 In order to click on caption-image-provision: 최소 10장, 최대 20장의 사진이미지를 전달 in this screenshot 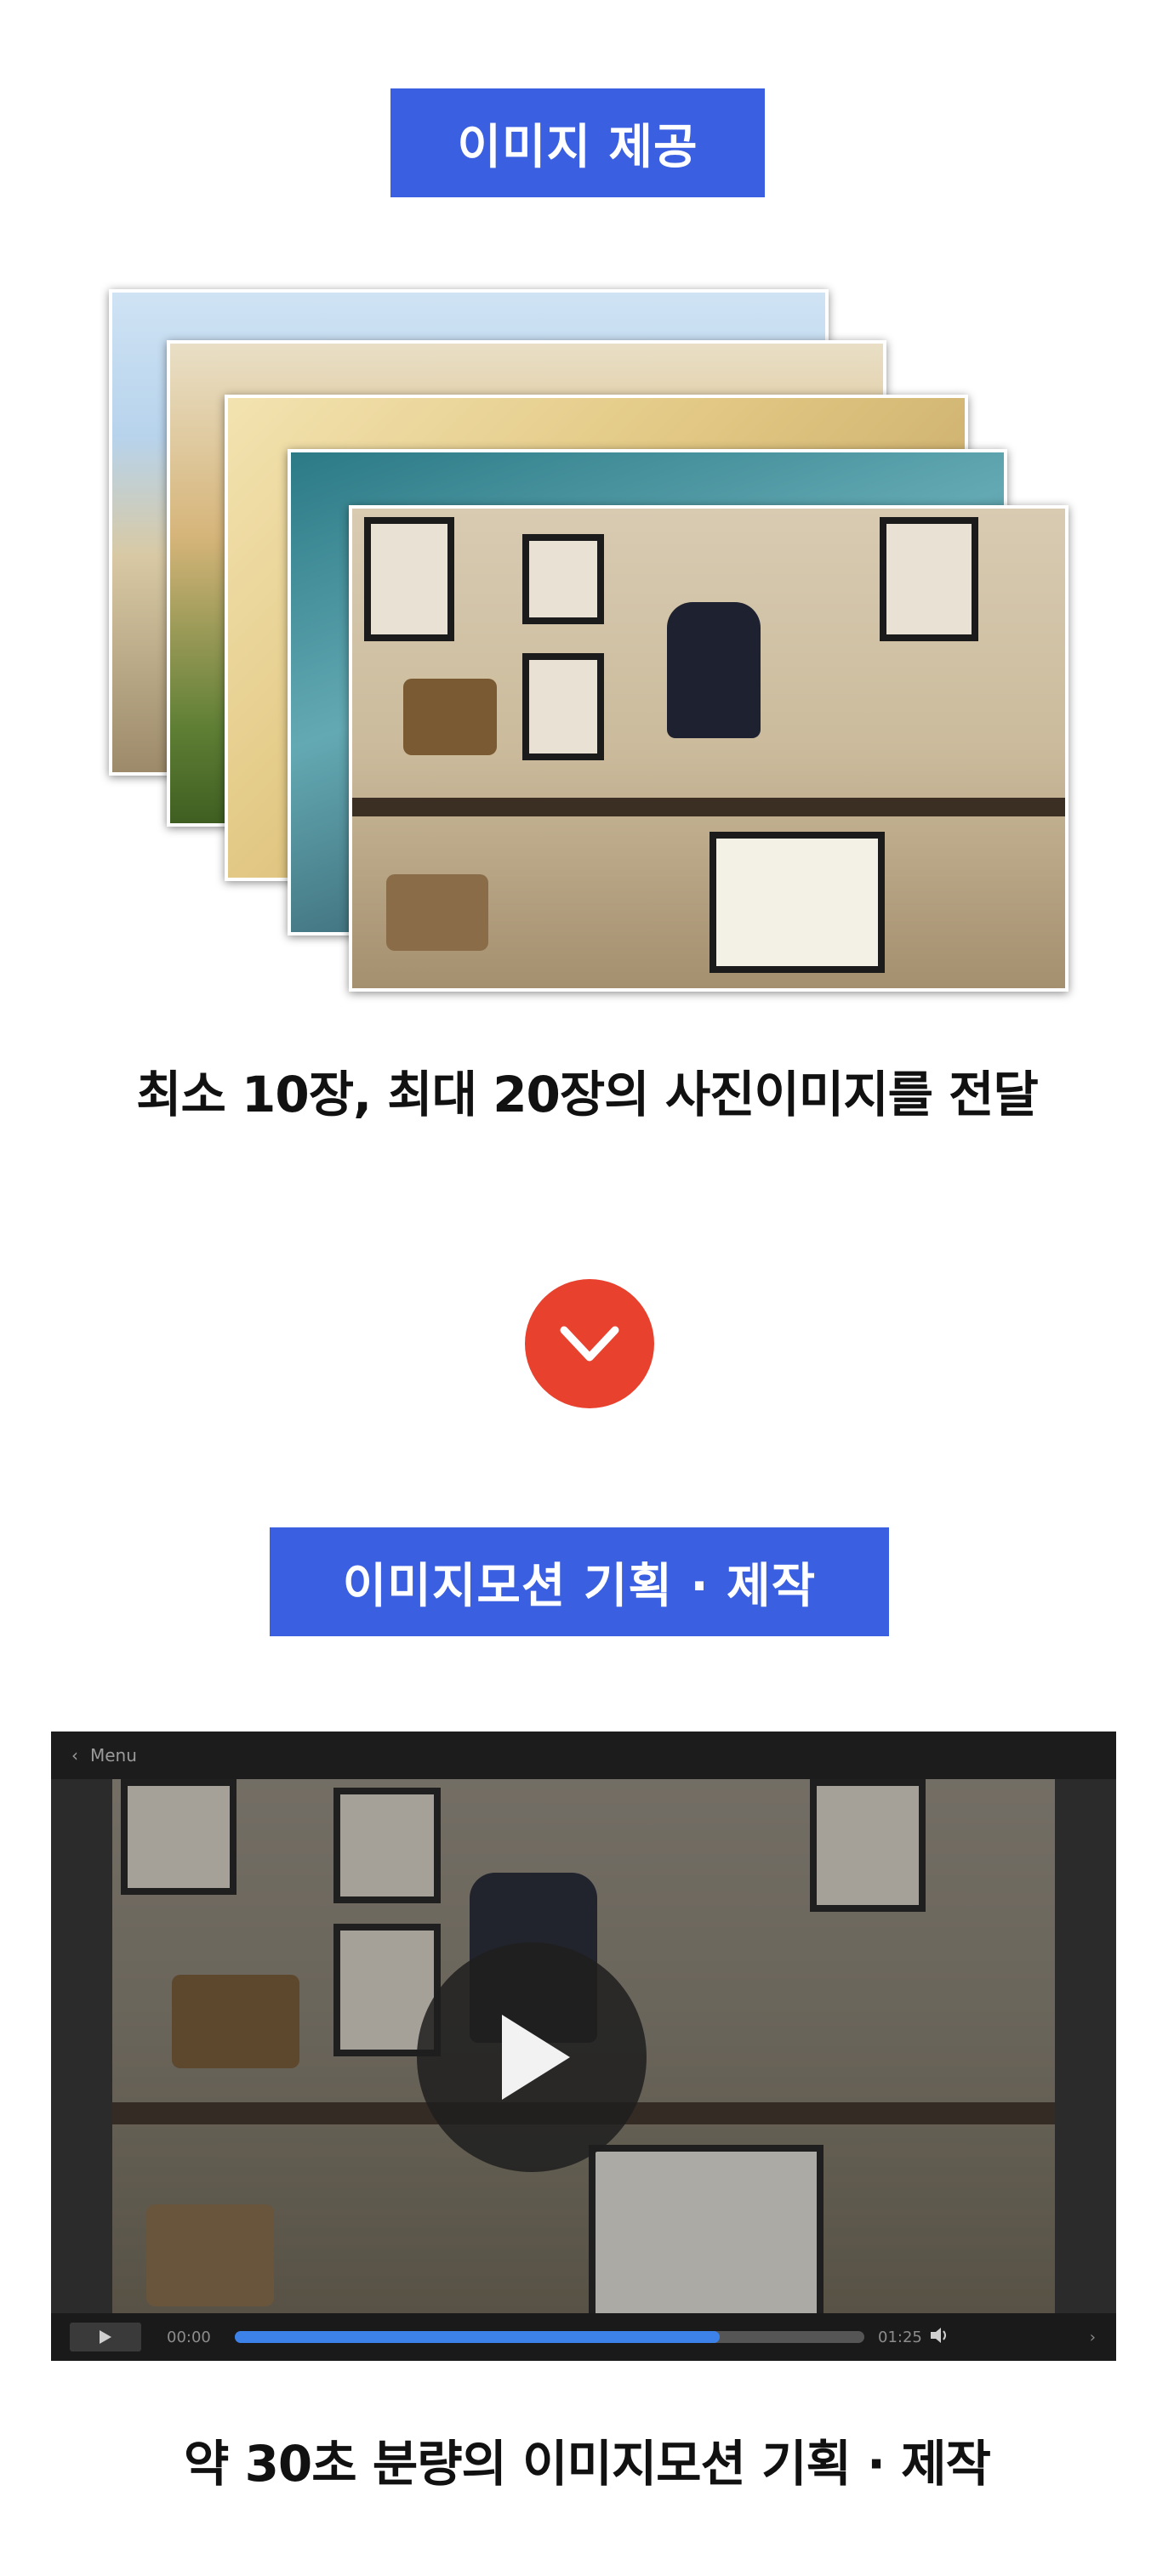, I will do `click(588, 1094)`.